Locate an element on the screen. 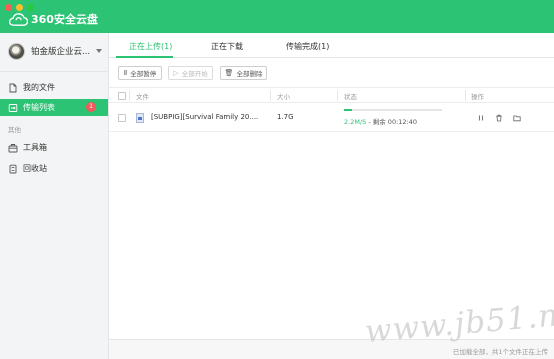  row-checkbox is located at coordinates (122, 118).